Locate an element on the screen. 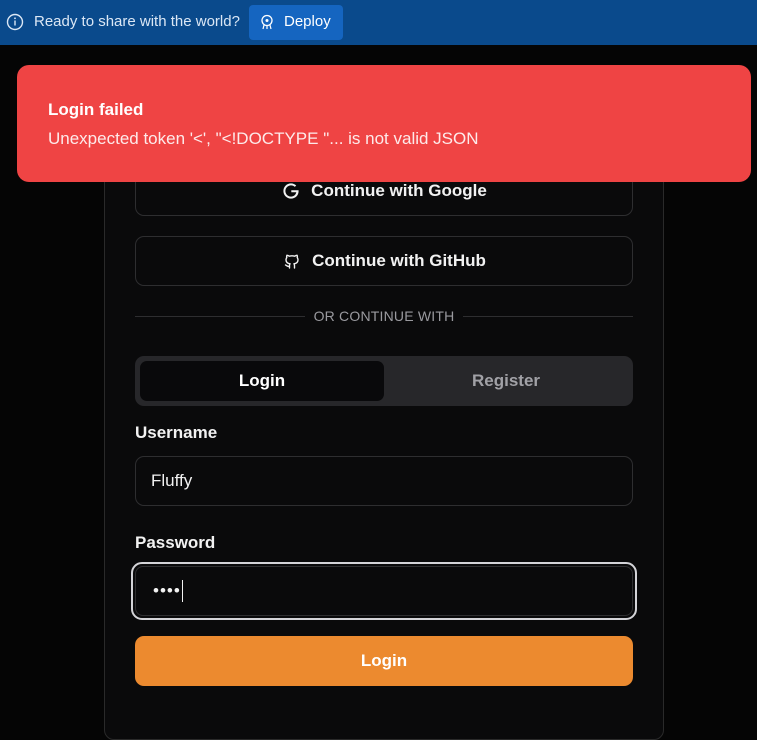 The image size is (757, 740). divider-line-right is located at coordinates (548, 316).